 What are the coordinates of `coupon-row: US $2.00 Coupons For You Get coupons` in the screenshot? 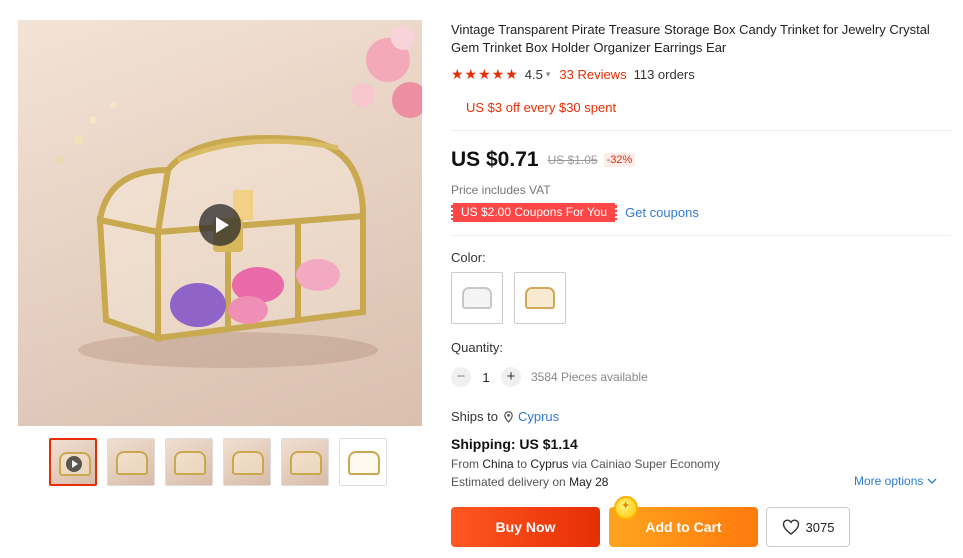 It's located at (575, 212).